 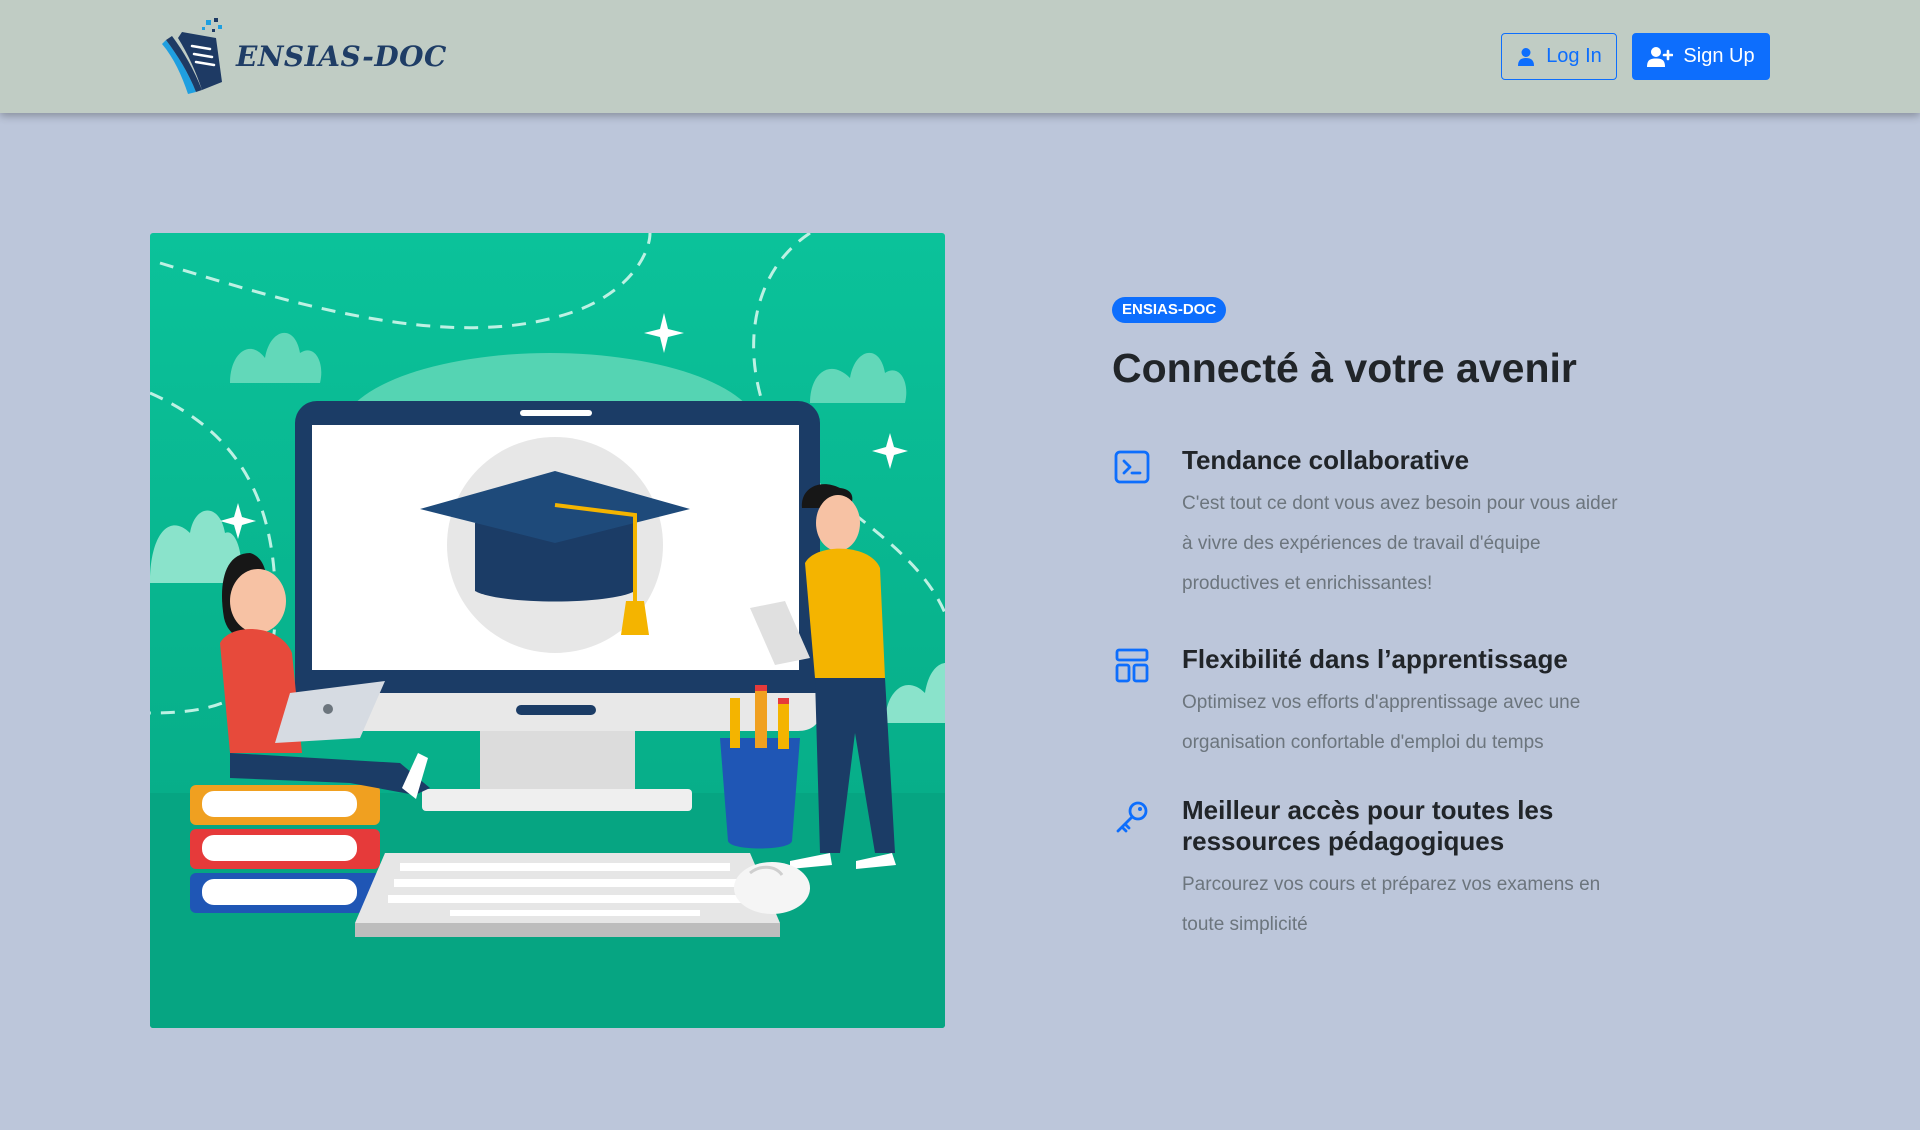 What do you see at coordinates (1132, 665) in the screenshot?
I see `layout-icon` at bounding box center [1132, 665].